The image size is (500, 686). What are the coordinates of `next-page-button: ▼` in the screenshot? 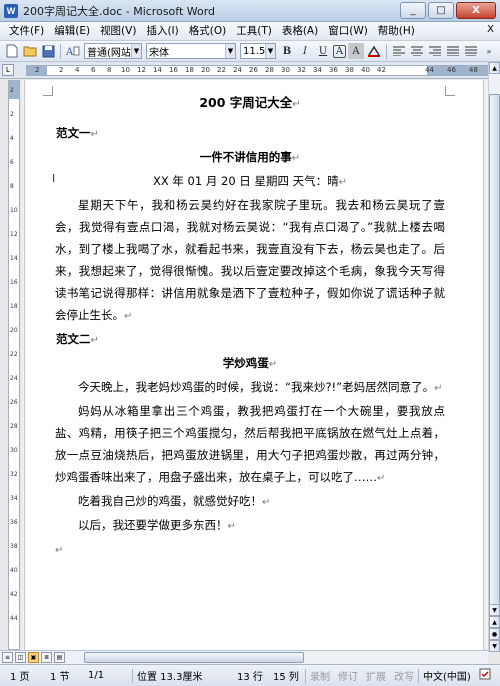 It's located at (494, 646).